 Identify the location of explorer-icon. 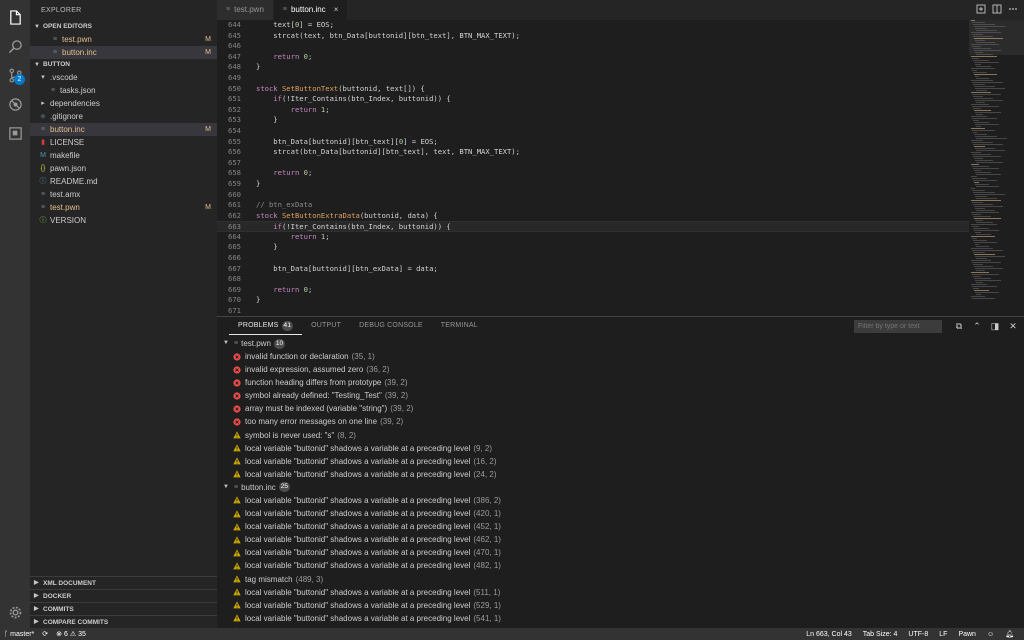
(15, 17).